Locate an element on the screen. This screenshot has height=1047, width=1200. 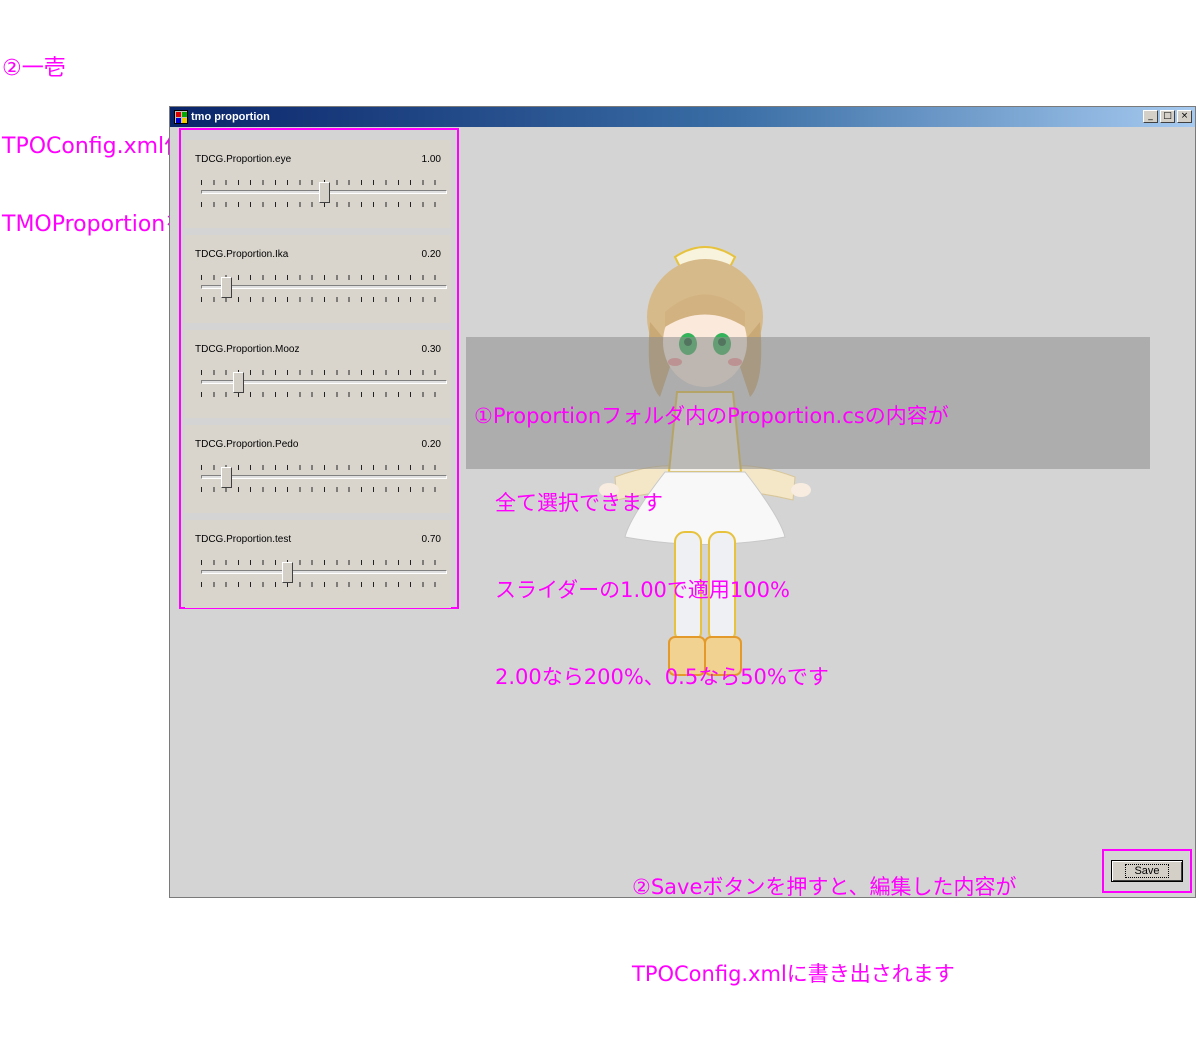
annotation-line: 2.00なら200%、0.5なら50%です is located at coordinates (651, 677).